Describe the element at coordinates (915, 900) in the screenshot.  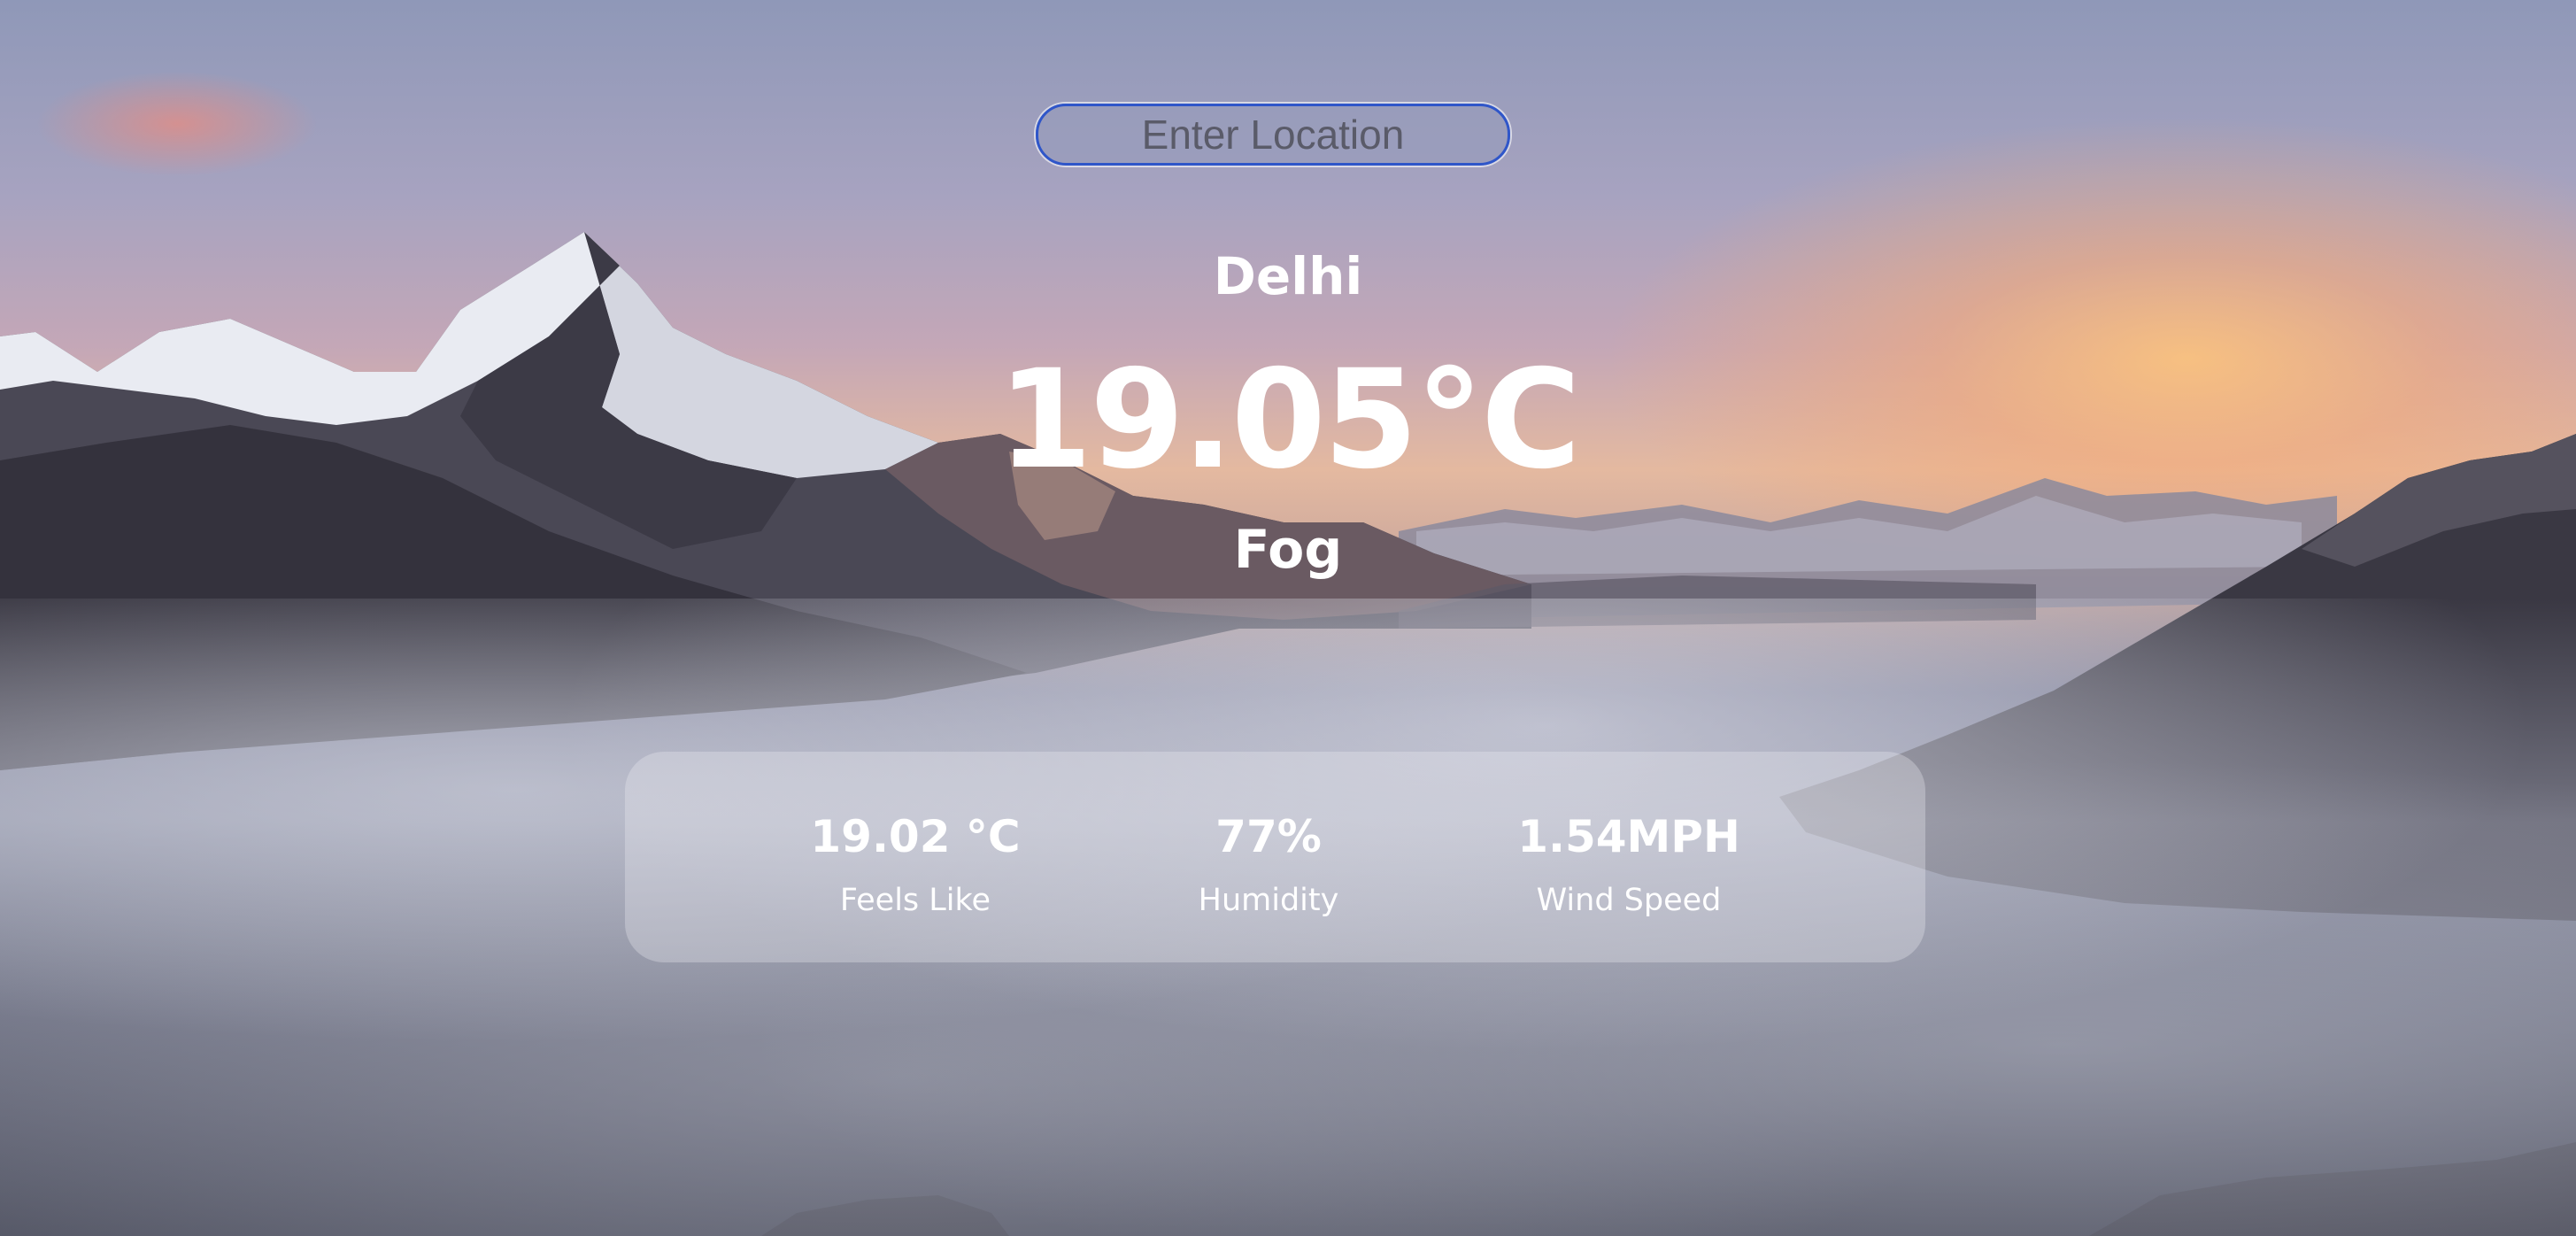
I see `feels-like-label: Feels Like` at that location.